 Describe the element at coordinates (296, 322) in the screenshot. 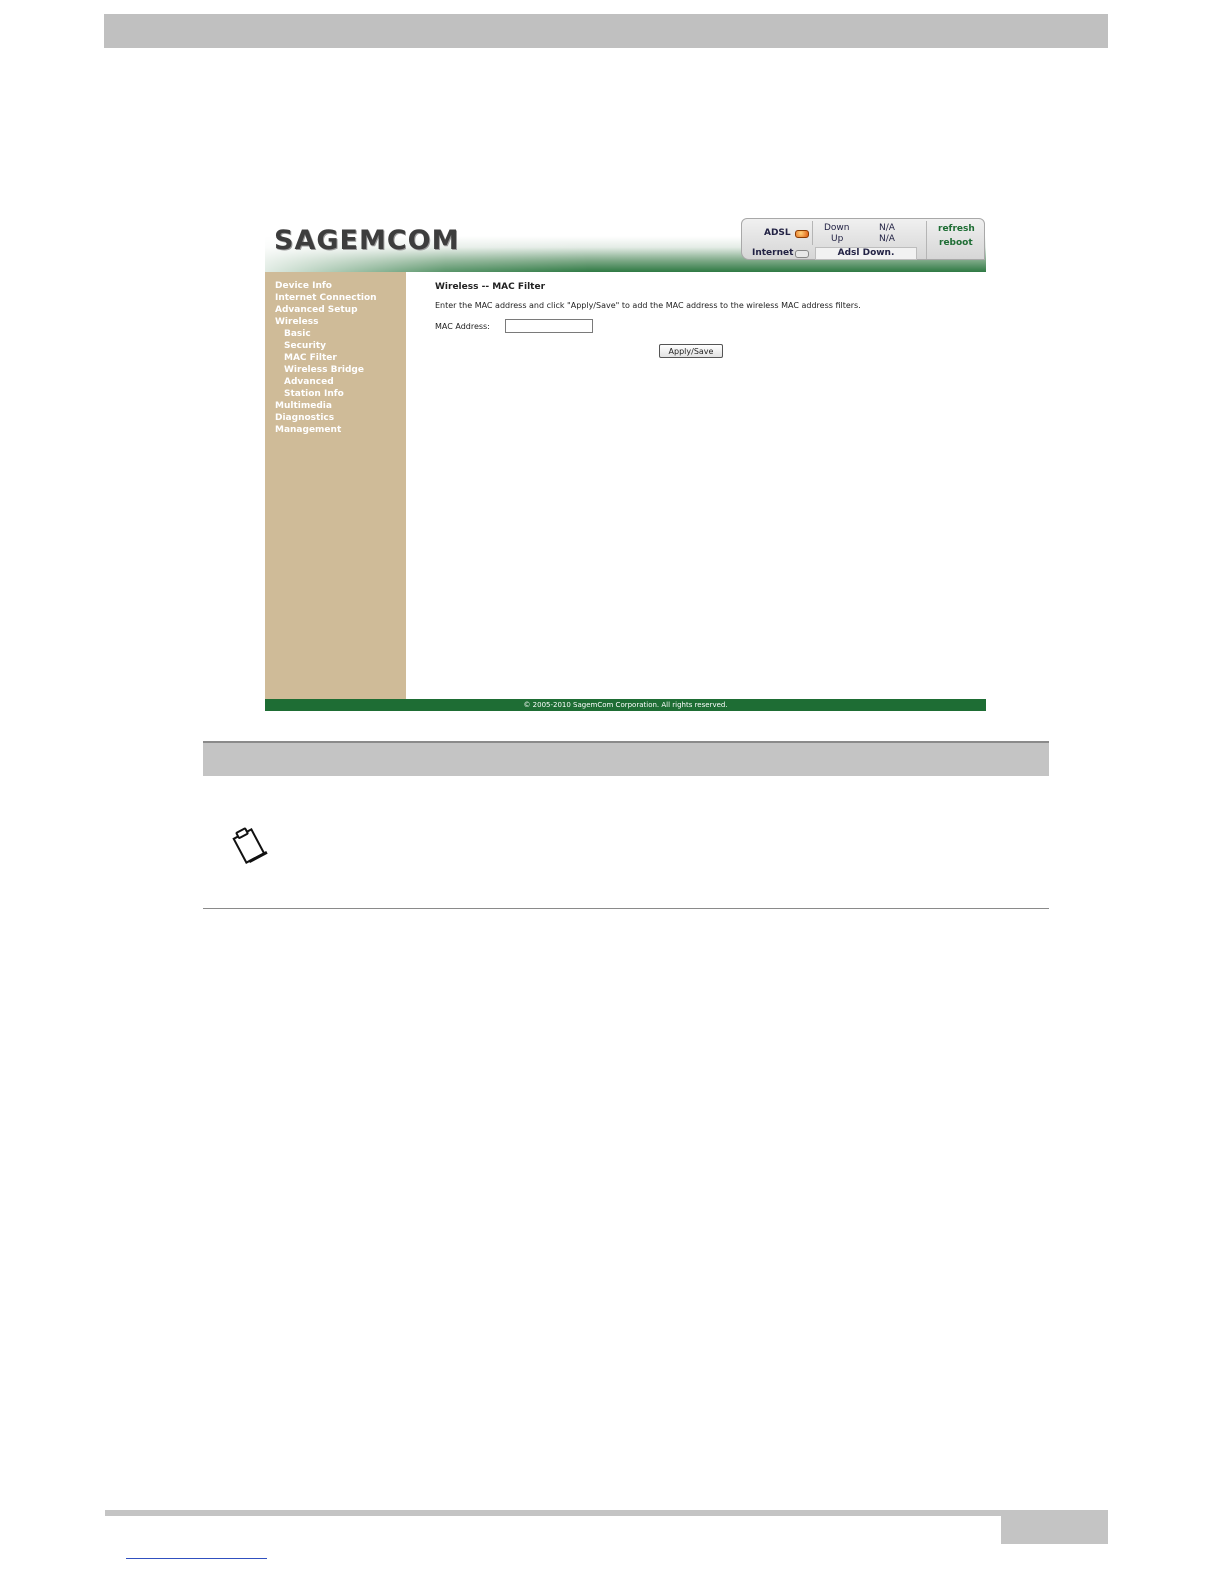

I see `sidebar-item-wireless: Wireless` at that location.